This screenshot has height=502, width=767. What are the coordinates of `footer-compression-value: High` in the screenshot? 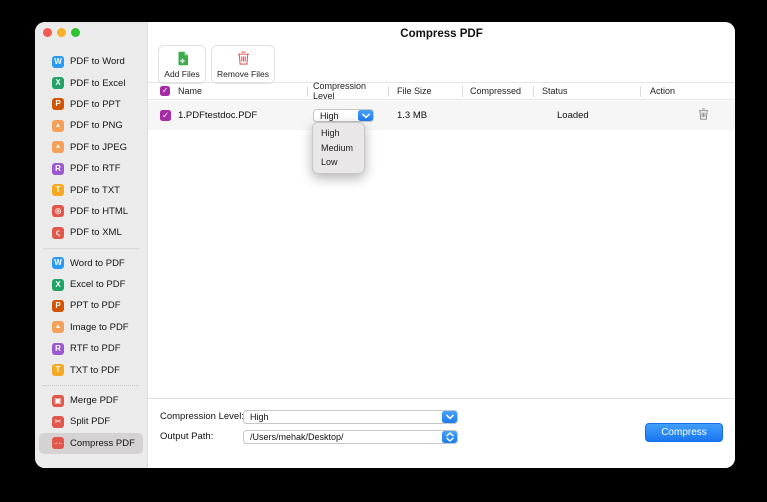 It's located at (259, 417).